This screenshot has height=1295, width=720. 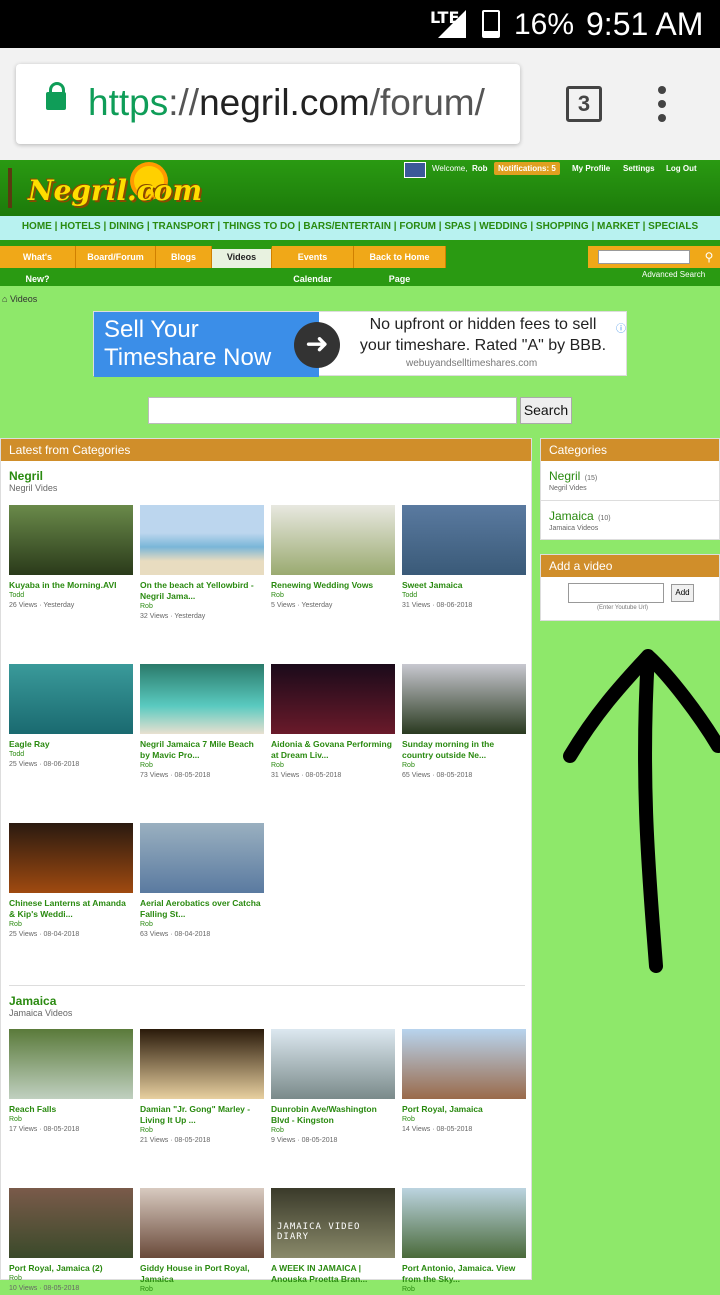 I want to click on tab-board-forum: Board/Forum, so click(x=116, y=257).